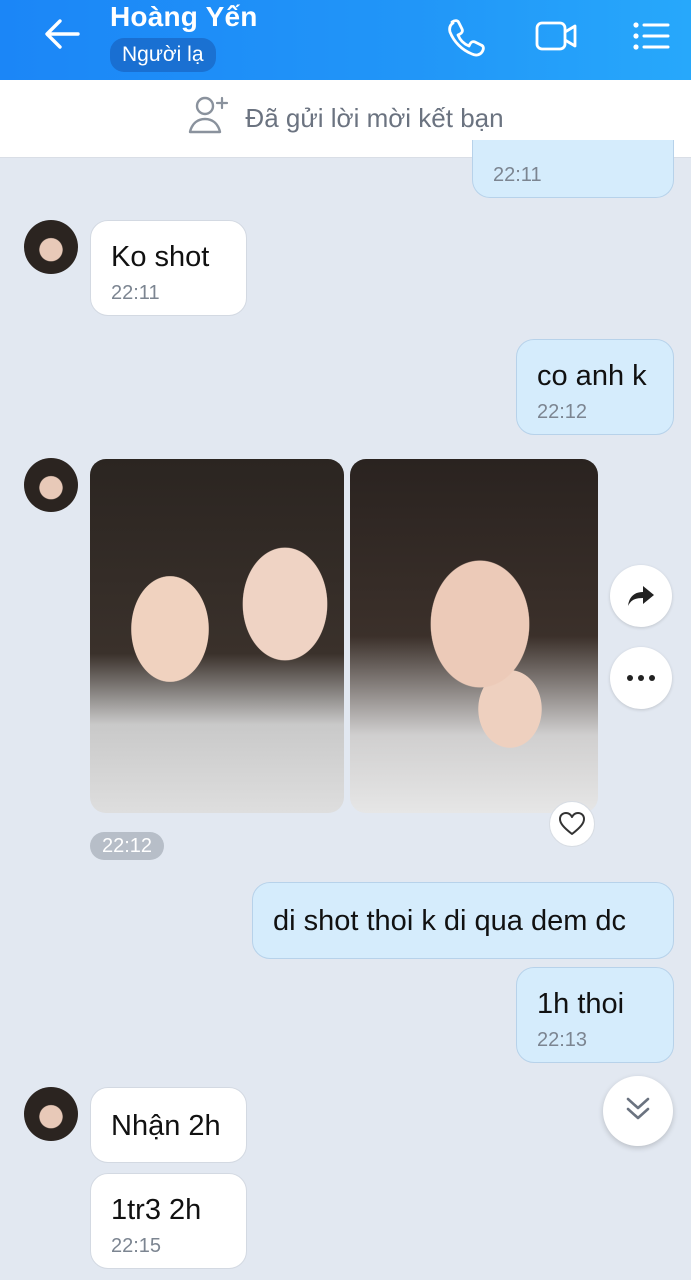 This screenshot has width=691, height=1280. What do you see at coordinates (156, 1210) in the screenshot?
I see `message-text: 1tr3 2h` at bounding box center [156, 1210].